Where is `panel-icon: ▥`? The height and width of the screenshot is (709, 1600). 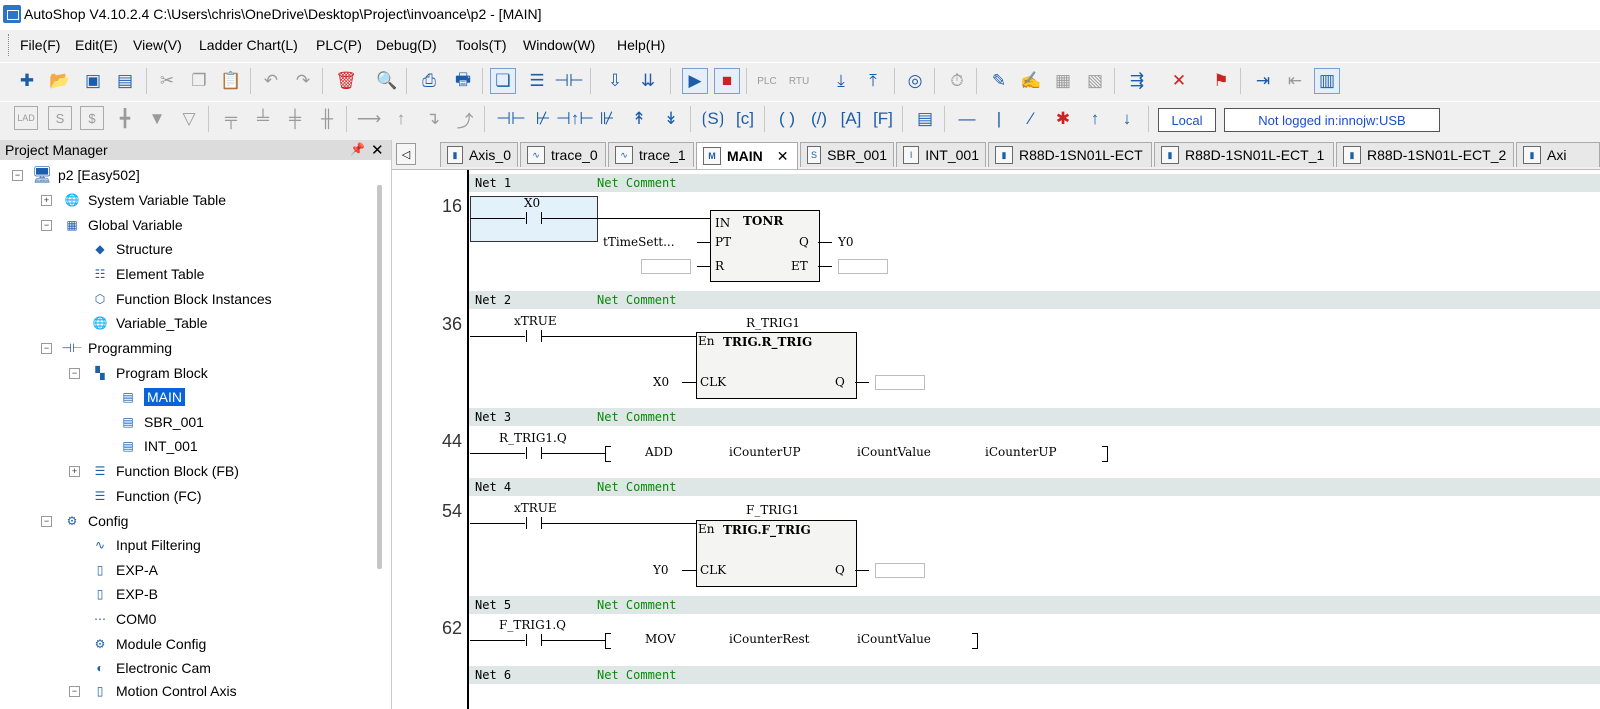
panel-icon: ▥ is located at coordinates (1327, 81).